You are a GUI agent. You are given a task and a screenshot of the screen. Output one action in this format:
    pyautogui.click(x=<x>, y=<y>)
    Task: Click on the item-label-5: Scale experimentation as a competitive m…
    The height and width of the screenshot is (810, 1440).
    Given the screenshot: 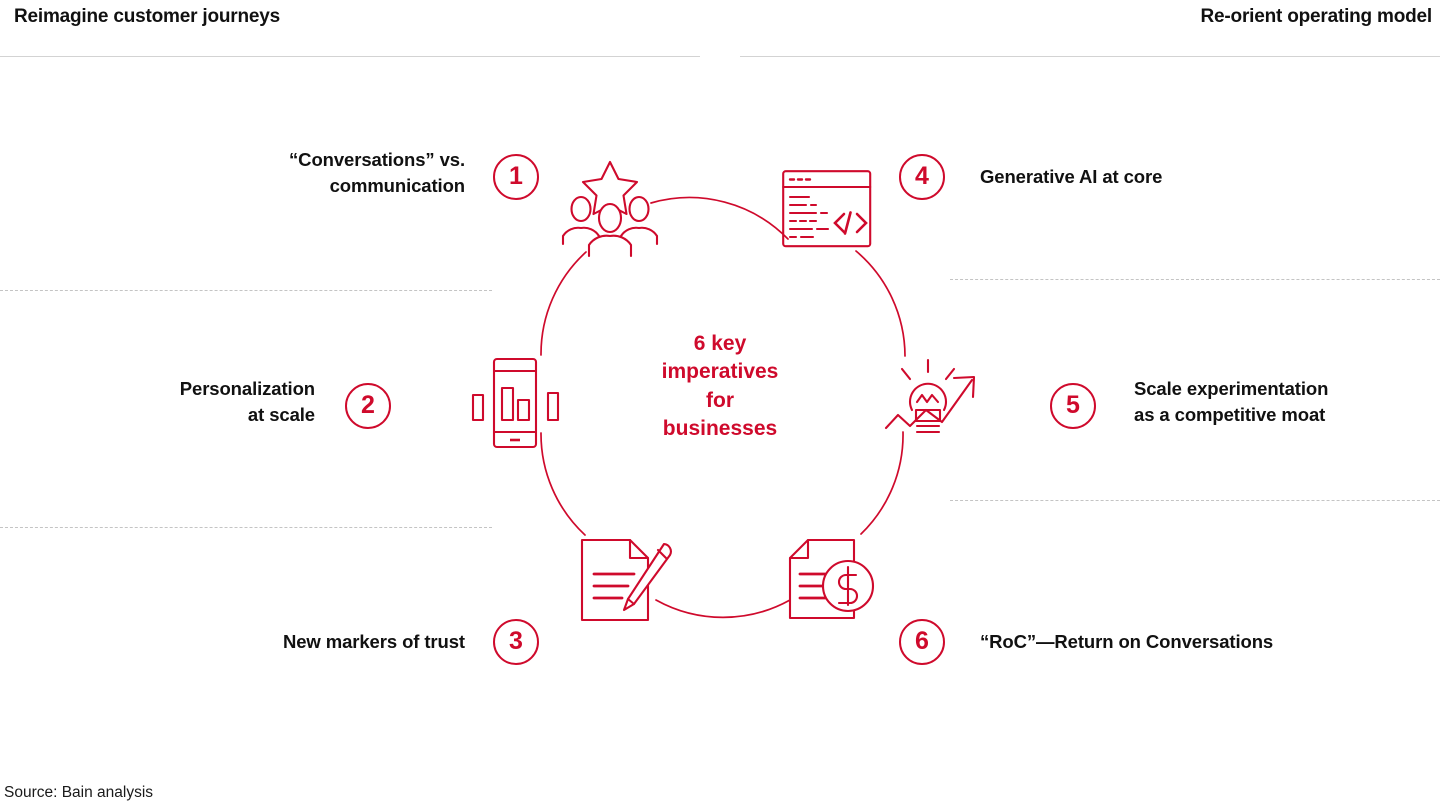 What is the action you would take?
    pyautogui.click(x=1231, y=402)
    